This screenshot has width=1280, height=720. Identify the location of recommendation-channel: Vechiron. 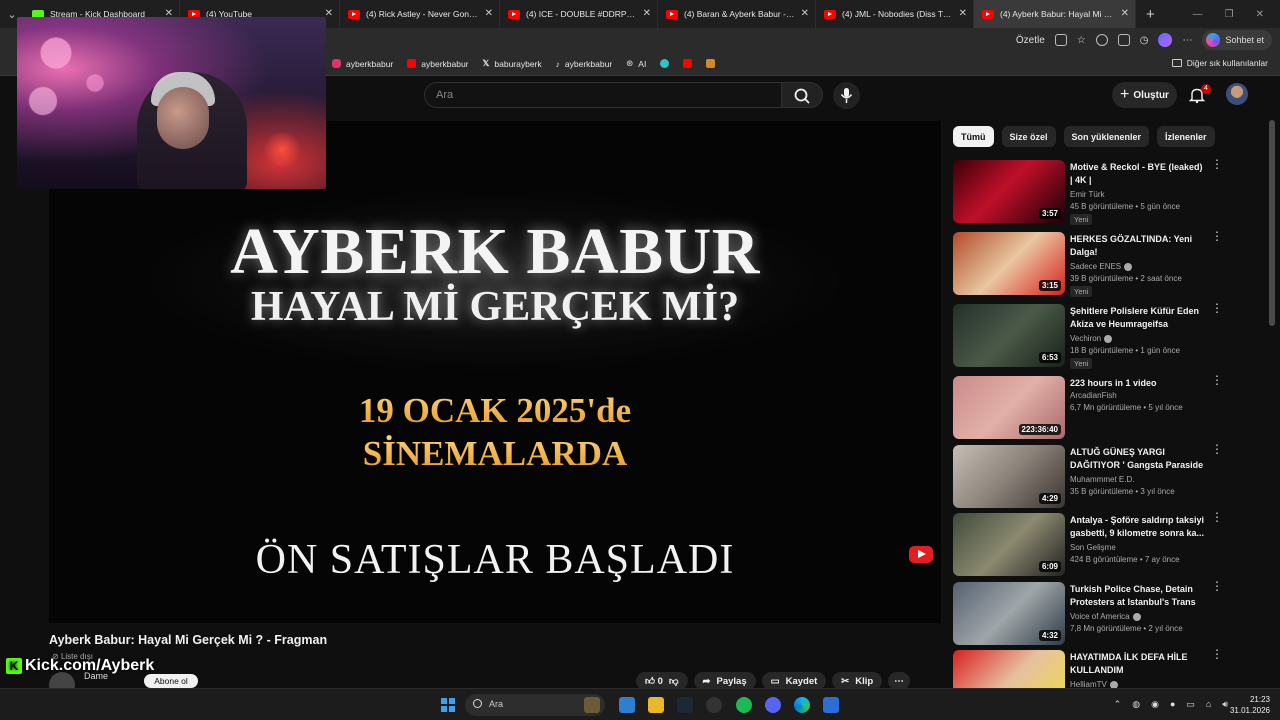
(1091, 338).